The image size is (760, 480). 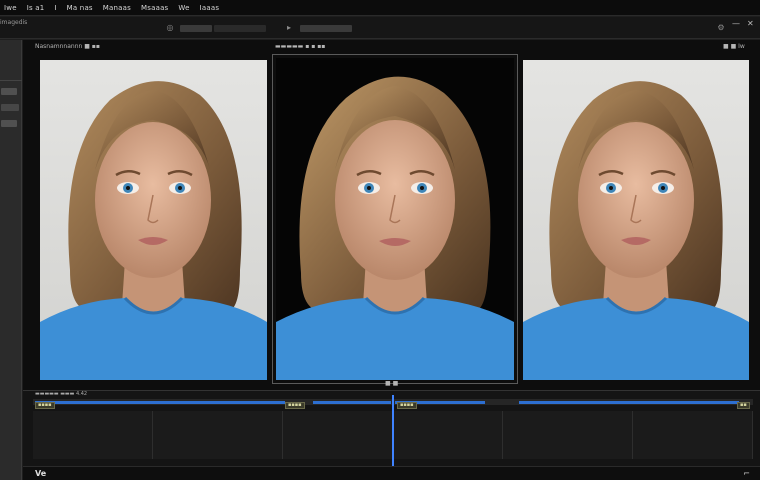 I want to click on minimize-button: —, so click(x=736, y=23).